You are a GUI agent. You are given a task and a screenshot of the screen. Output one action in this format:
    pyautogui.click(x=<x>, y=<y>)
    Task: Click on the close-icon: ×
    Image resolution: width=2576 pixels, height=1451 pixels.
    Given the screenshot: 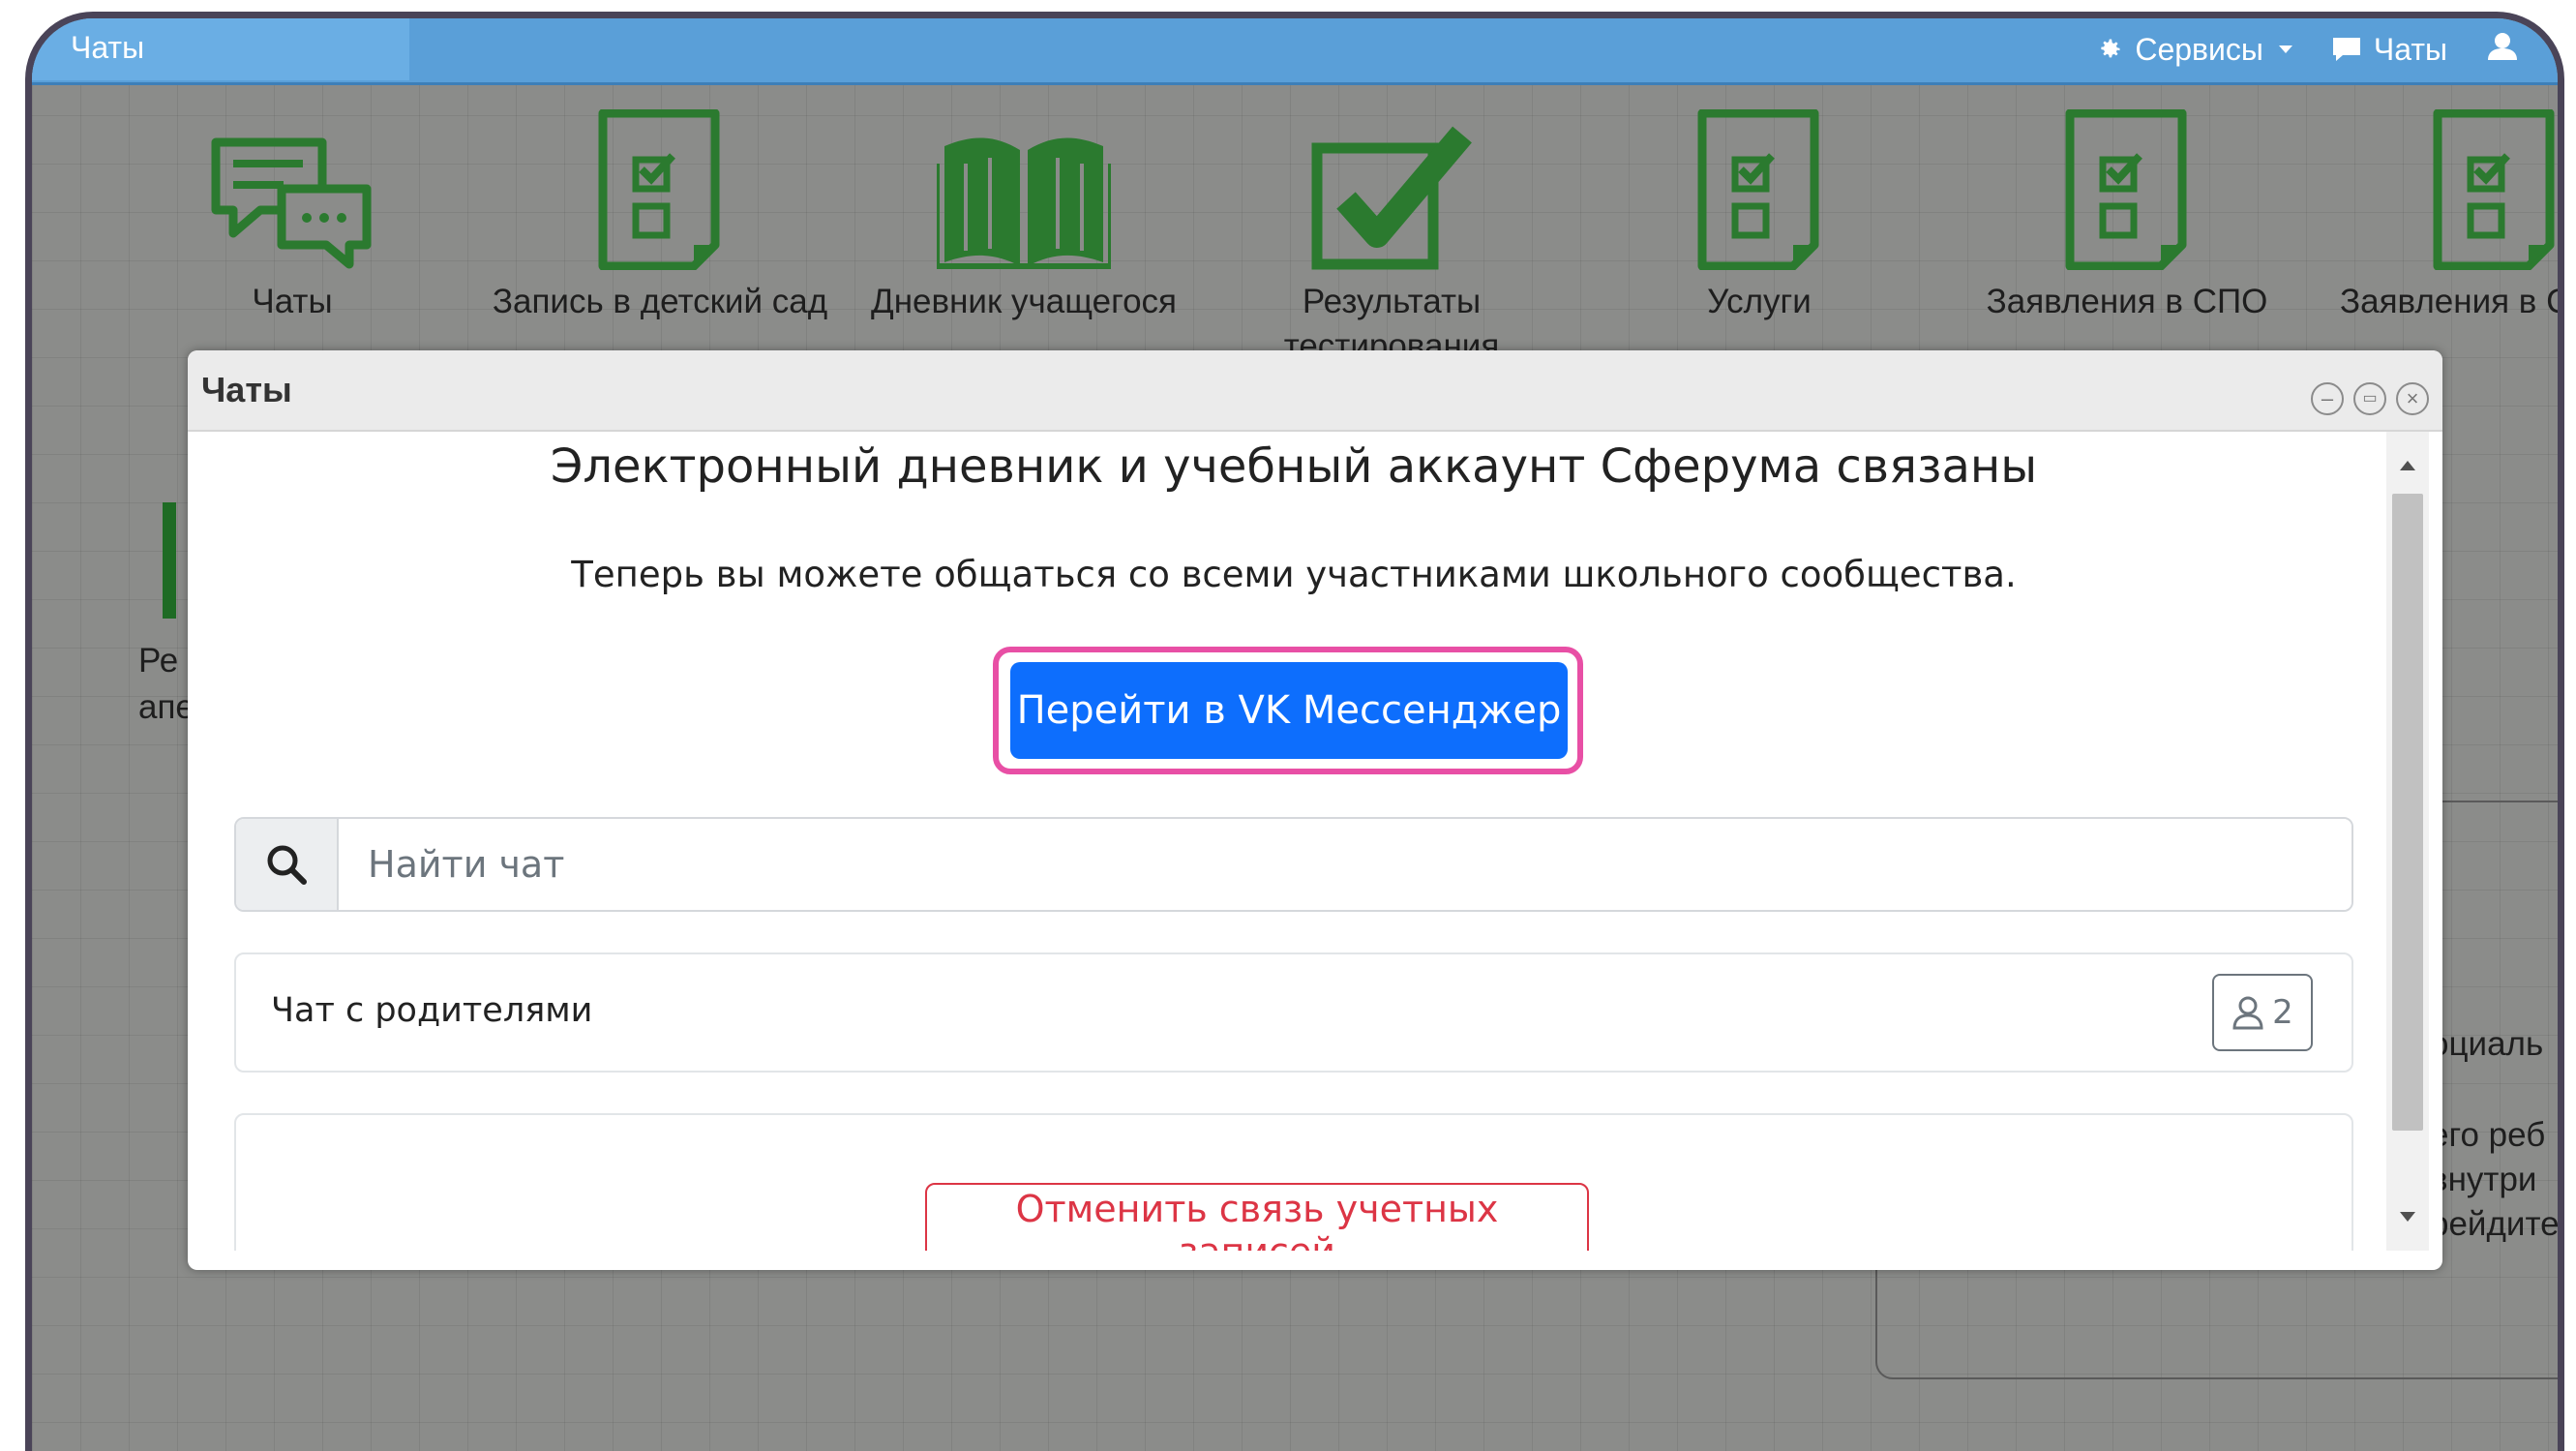 What is the action you would take?
    pyautogui.click(x=2412, y=398)
    